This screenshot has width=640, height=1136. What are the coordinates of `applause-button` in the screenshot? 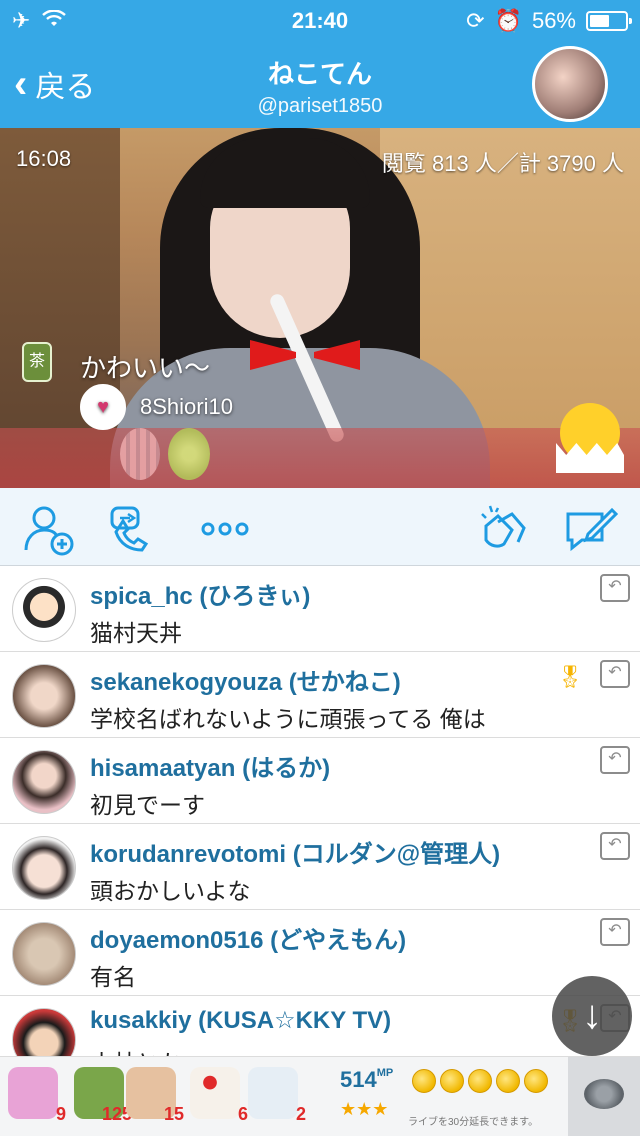 It's located at (505, 529).